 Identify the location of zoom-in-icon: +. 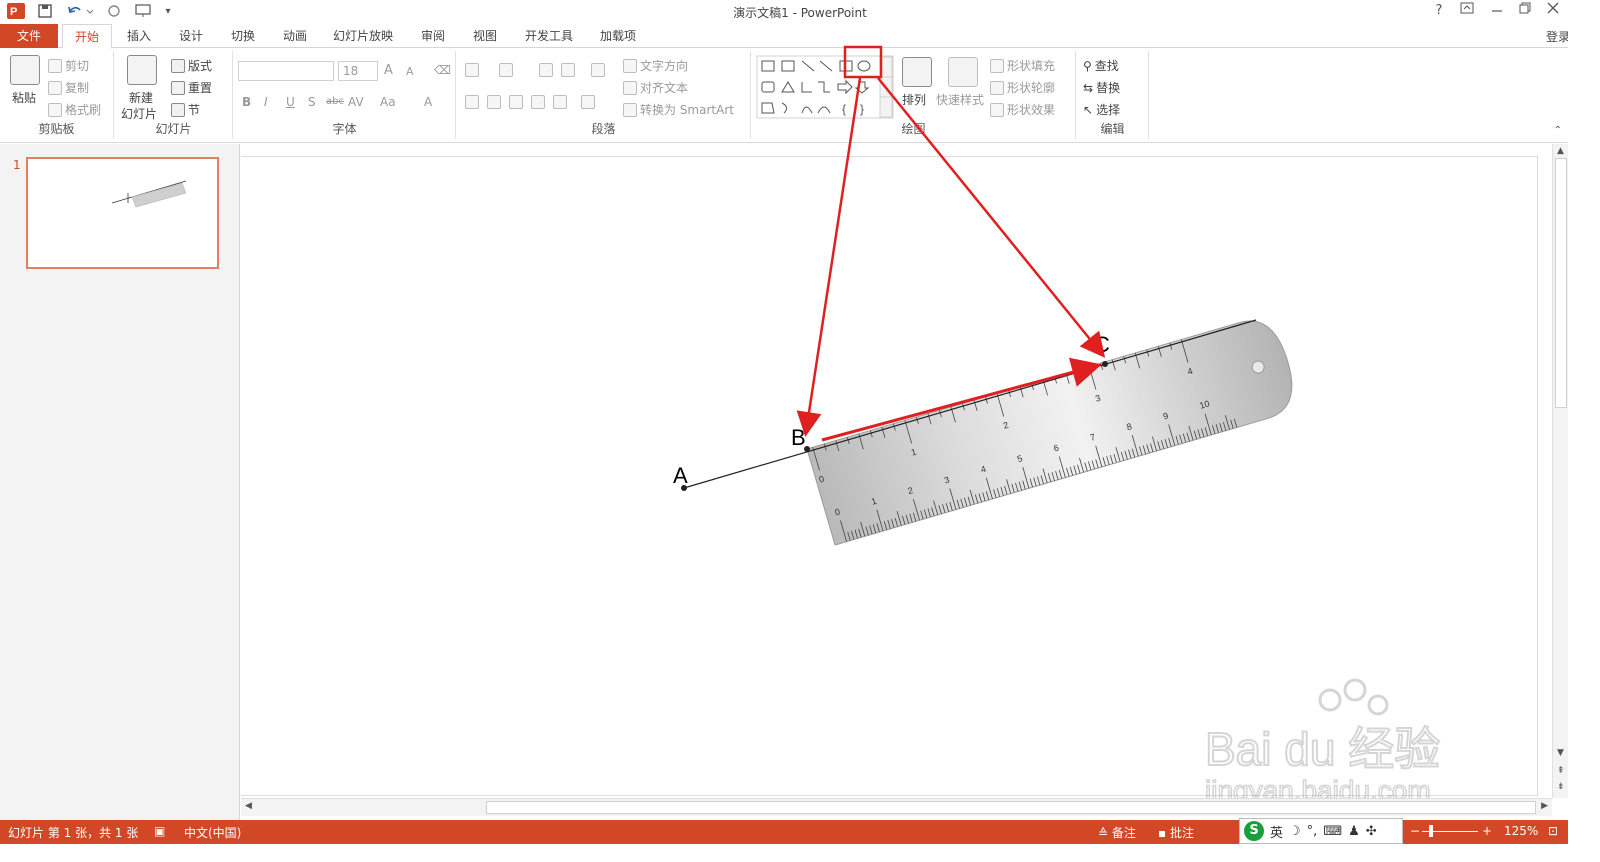
(1487, 831).